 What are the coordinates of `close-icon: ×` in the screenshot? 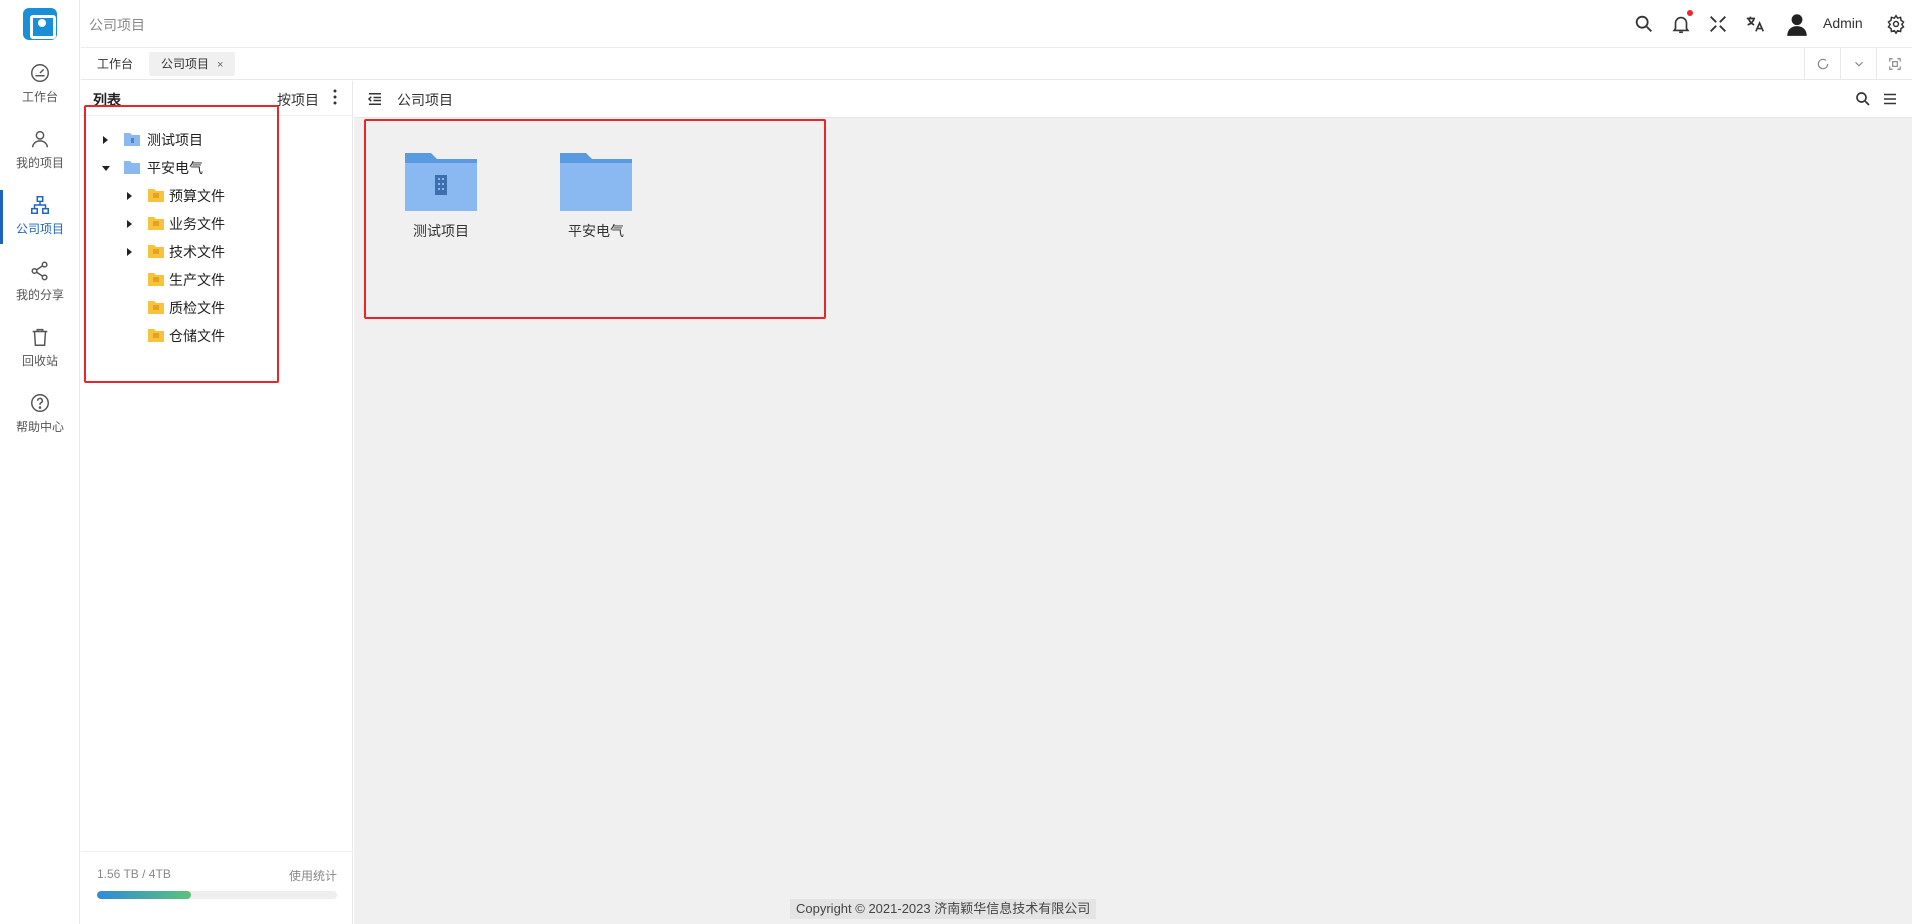 It's located at (220, 65).